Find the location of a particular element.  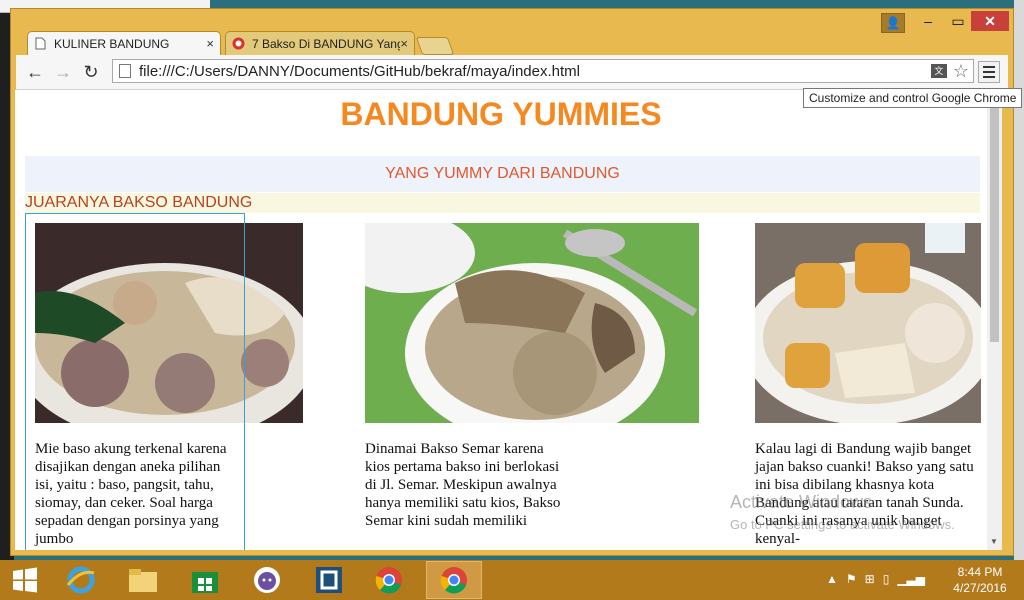

tab-label: KULINER BANDUNG is located at coordinates (112, 43).